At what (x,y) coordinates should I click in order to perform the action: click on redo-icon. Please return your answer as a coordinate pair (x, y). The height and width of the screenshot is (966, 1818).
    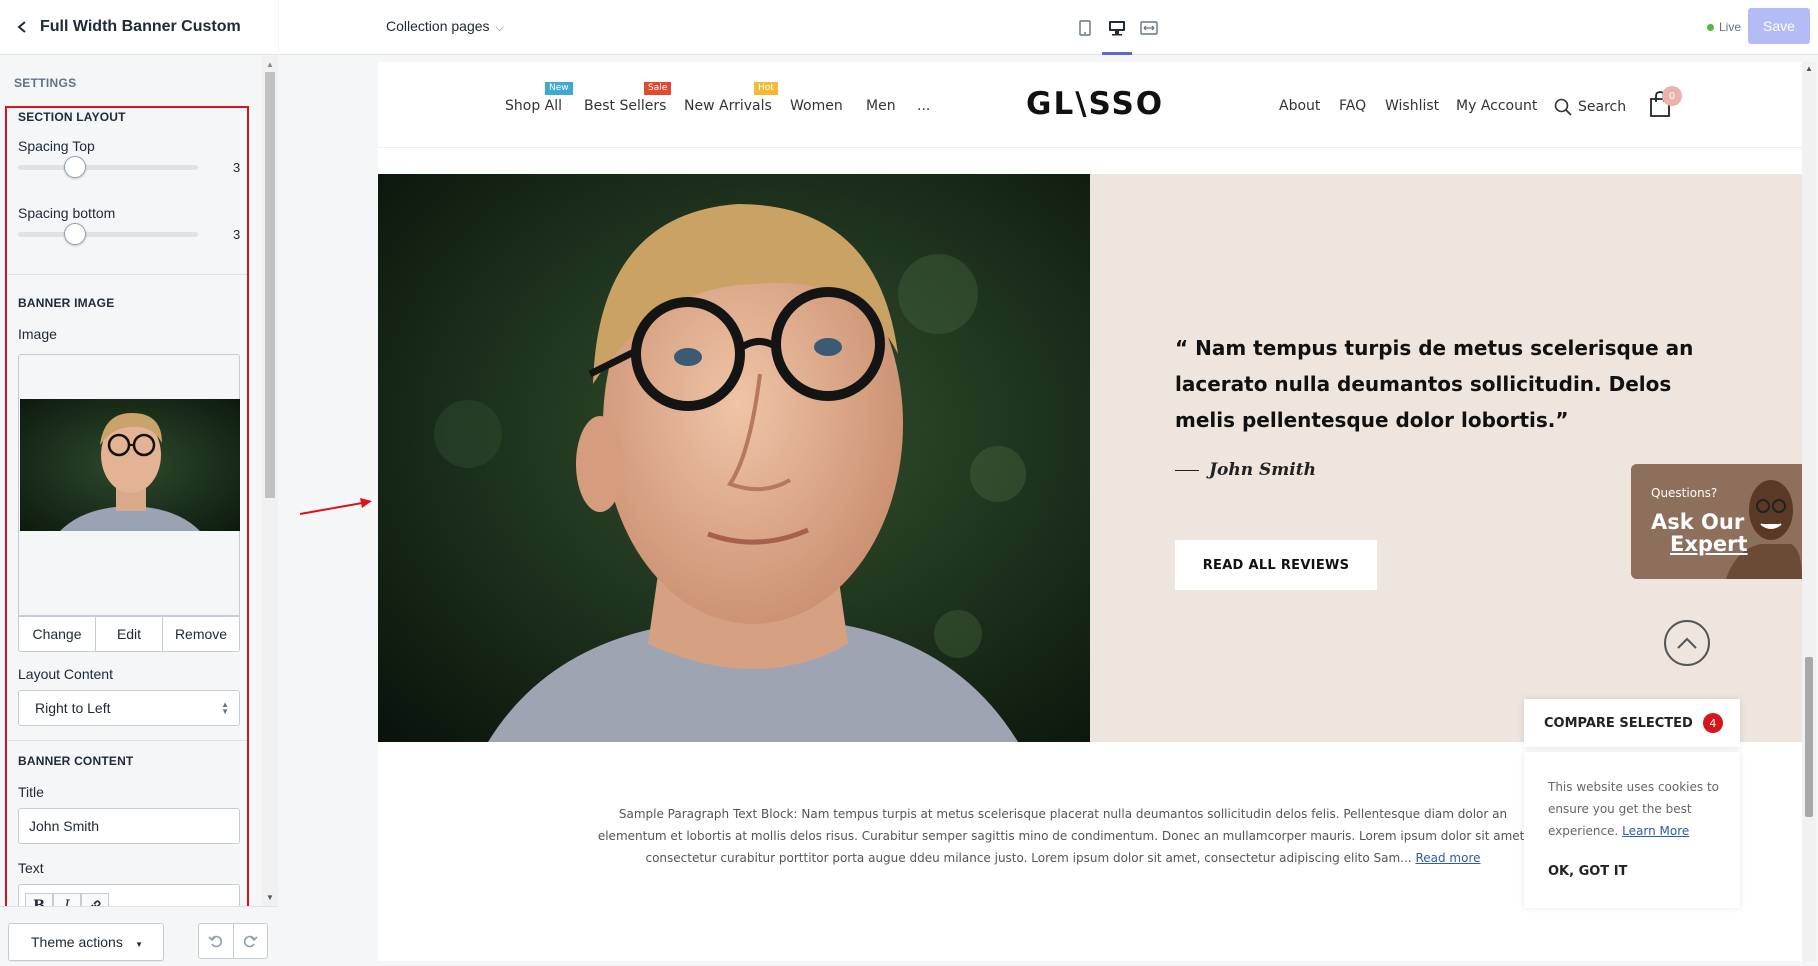
    Looking at the image, I should click on (250, 941).